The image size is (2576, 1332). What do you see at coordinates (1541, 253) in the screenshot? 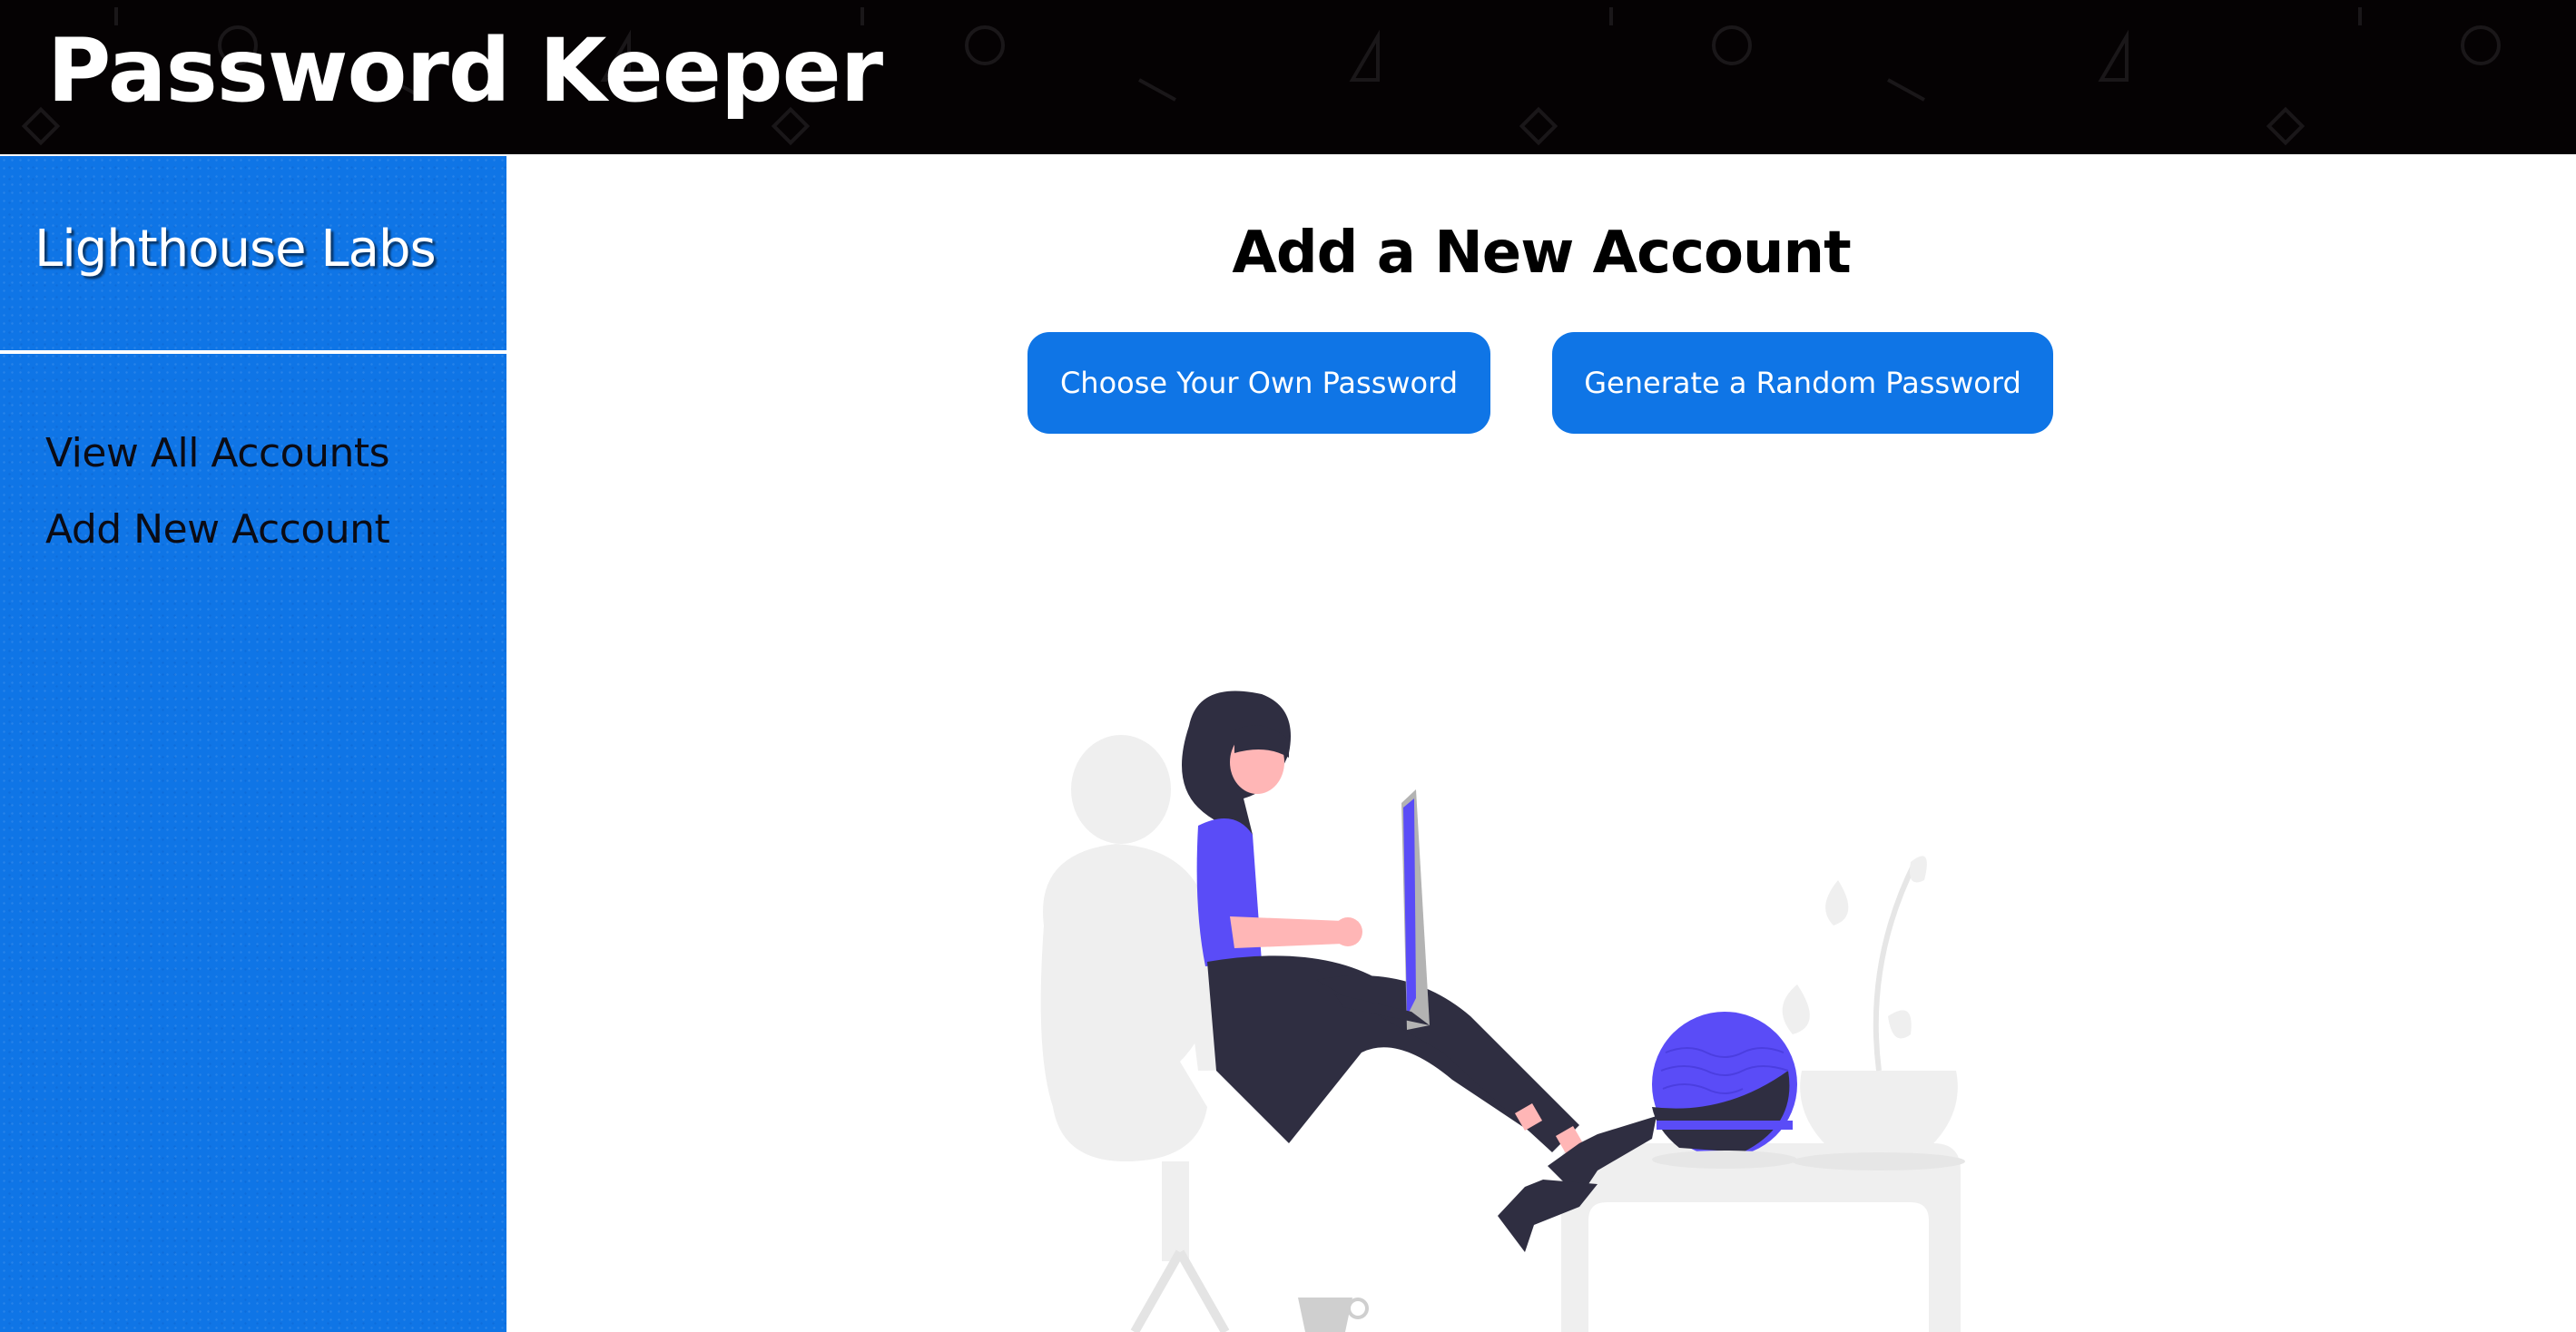
I see `page-title: Add a New Account` at bounding box center [1541, 253].